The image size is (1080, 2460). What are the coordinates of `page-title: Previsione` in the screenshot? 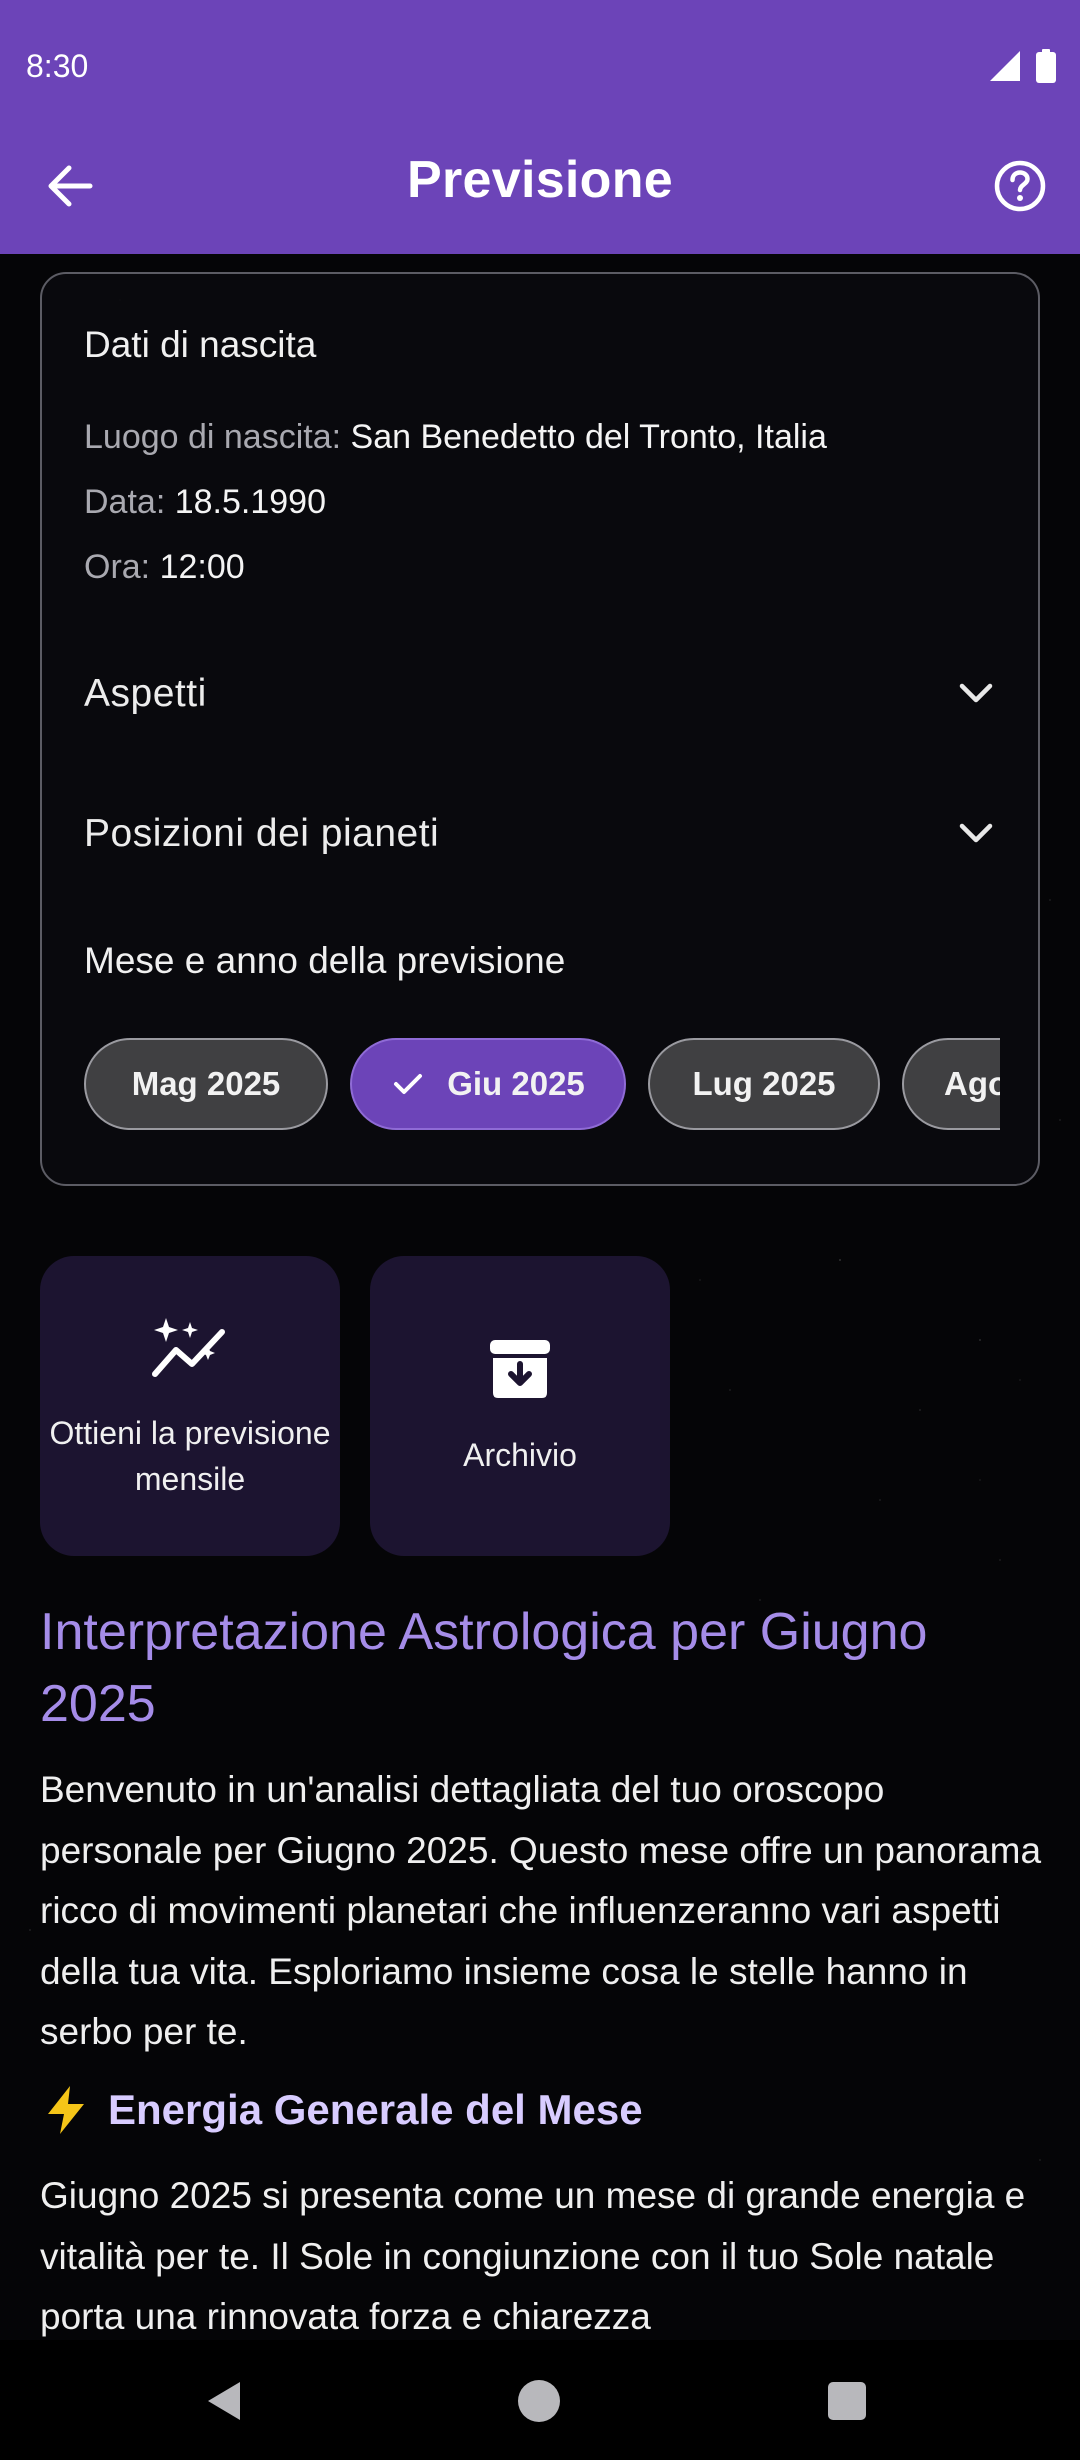 It's located at (540, 180).